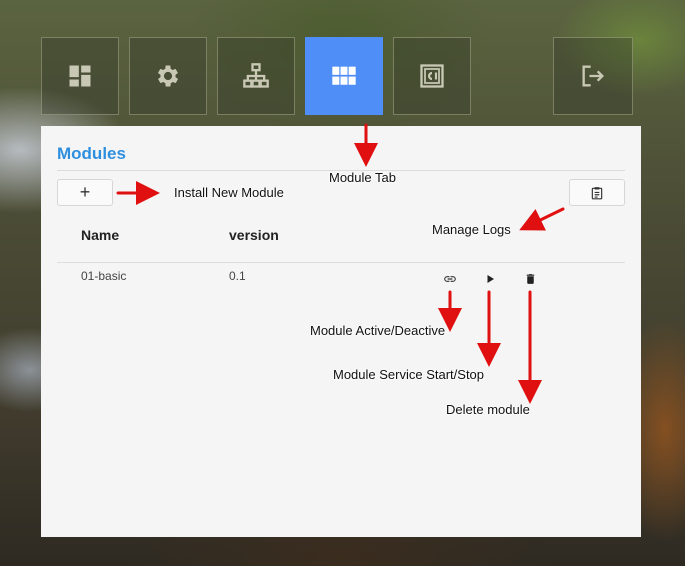  I want to click on column-header-name: Name, so click(100, 235).